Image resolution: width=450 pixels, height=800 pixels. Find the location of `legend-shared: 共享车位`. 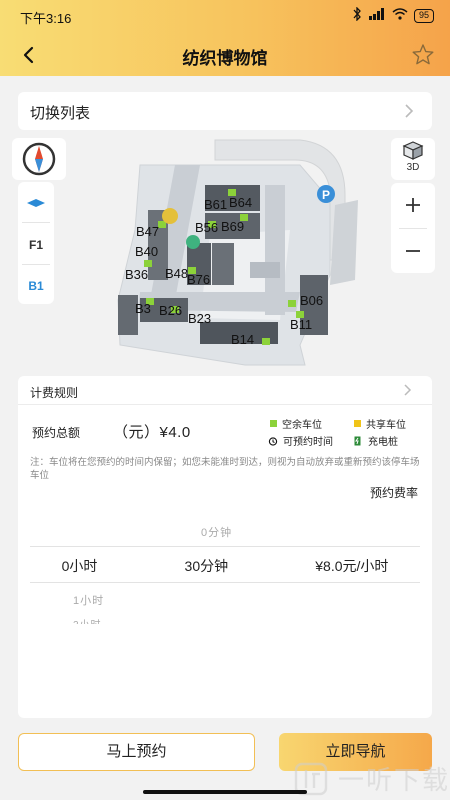

legend-shared: 共享车位 is located at coordinates (380, 423).